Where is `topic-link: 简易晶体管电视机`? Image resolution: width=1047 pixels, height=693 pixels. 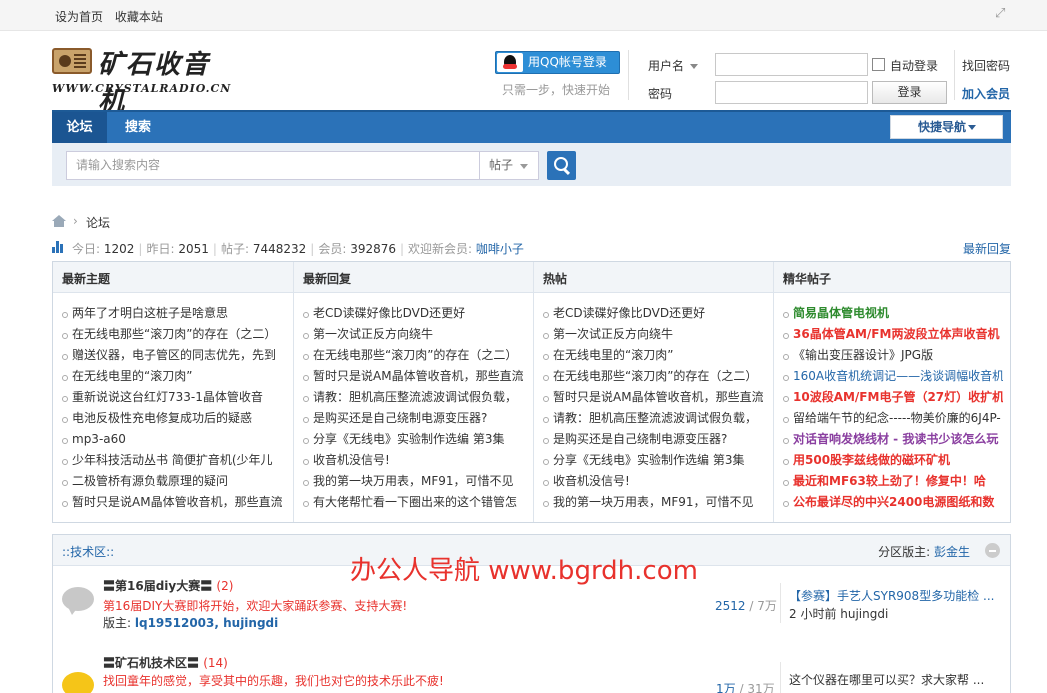 topic-link: 简易晶体管电视机 is located at coordinates (893, 313).